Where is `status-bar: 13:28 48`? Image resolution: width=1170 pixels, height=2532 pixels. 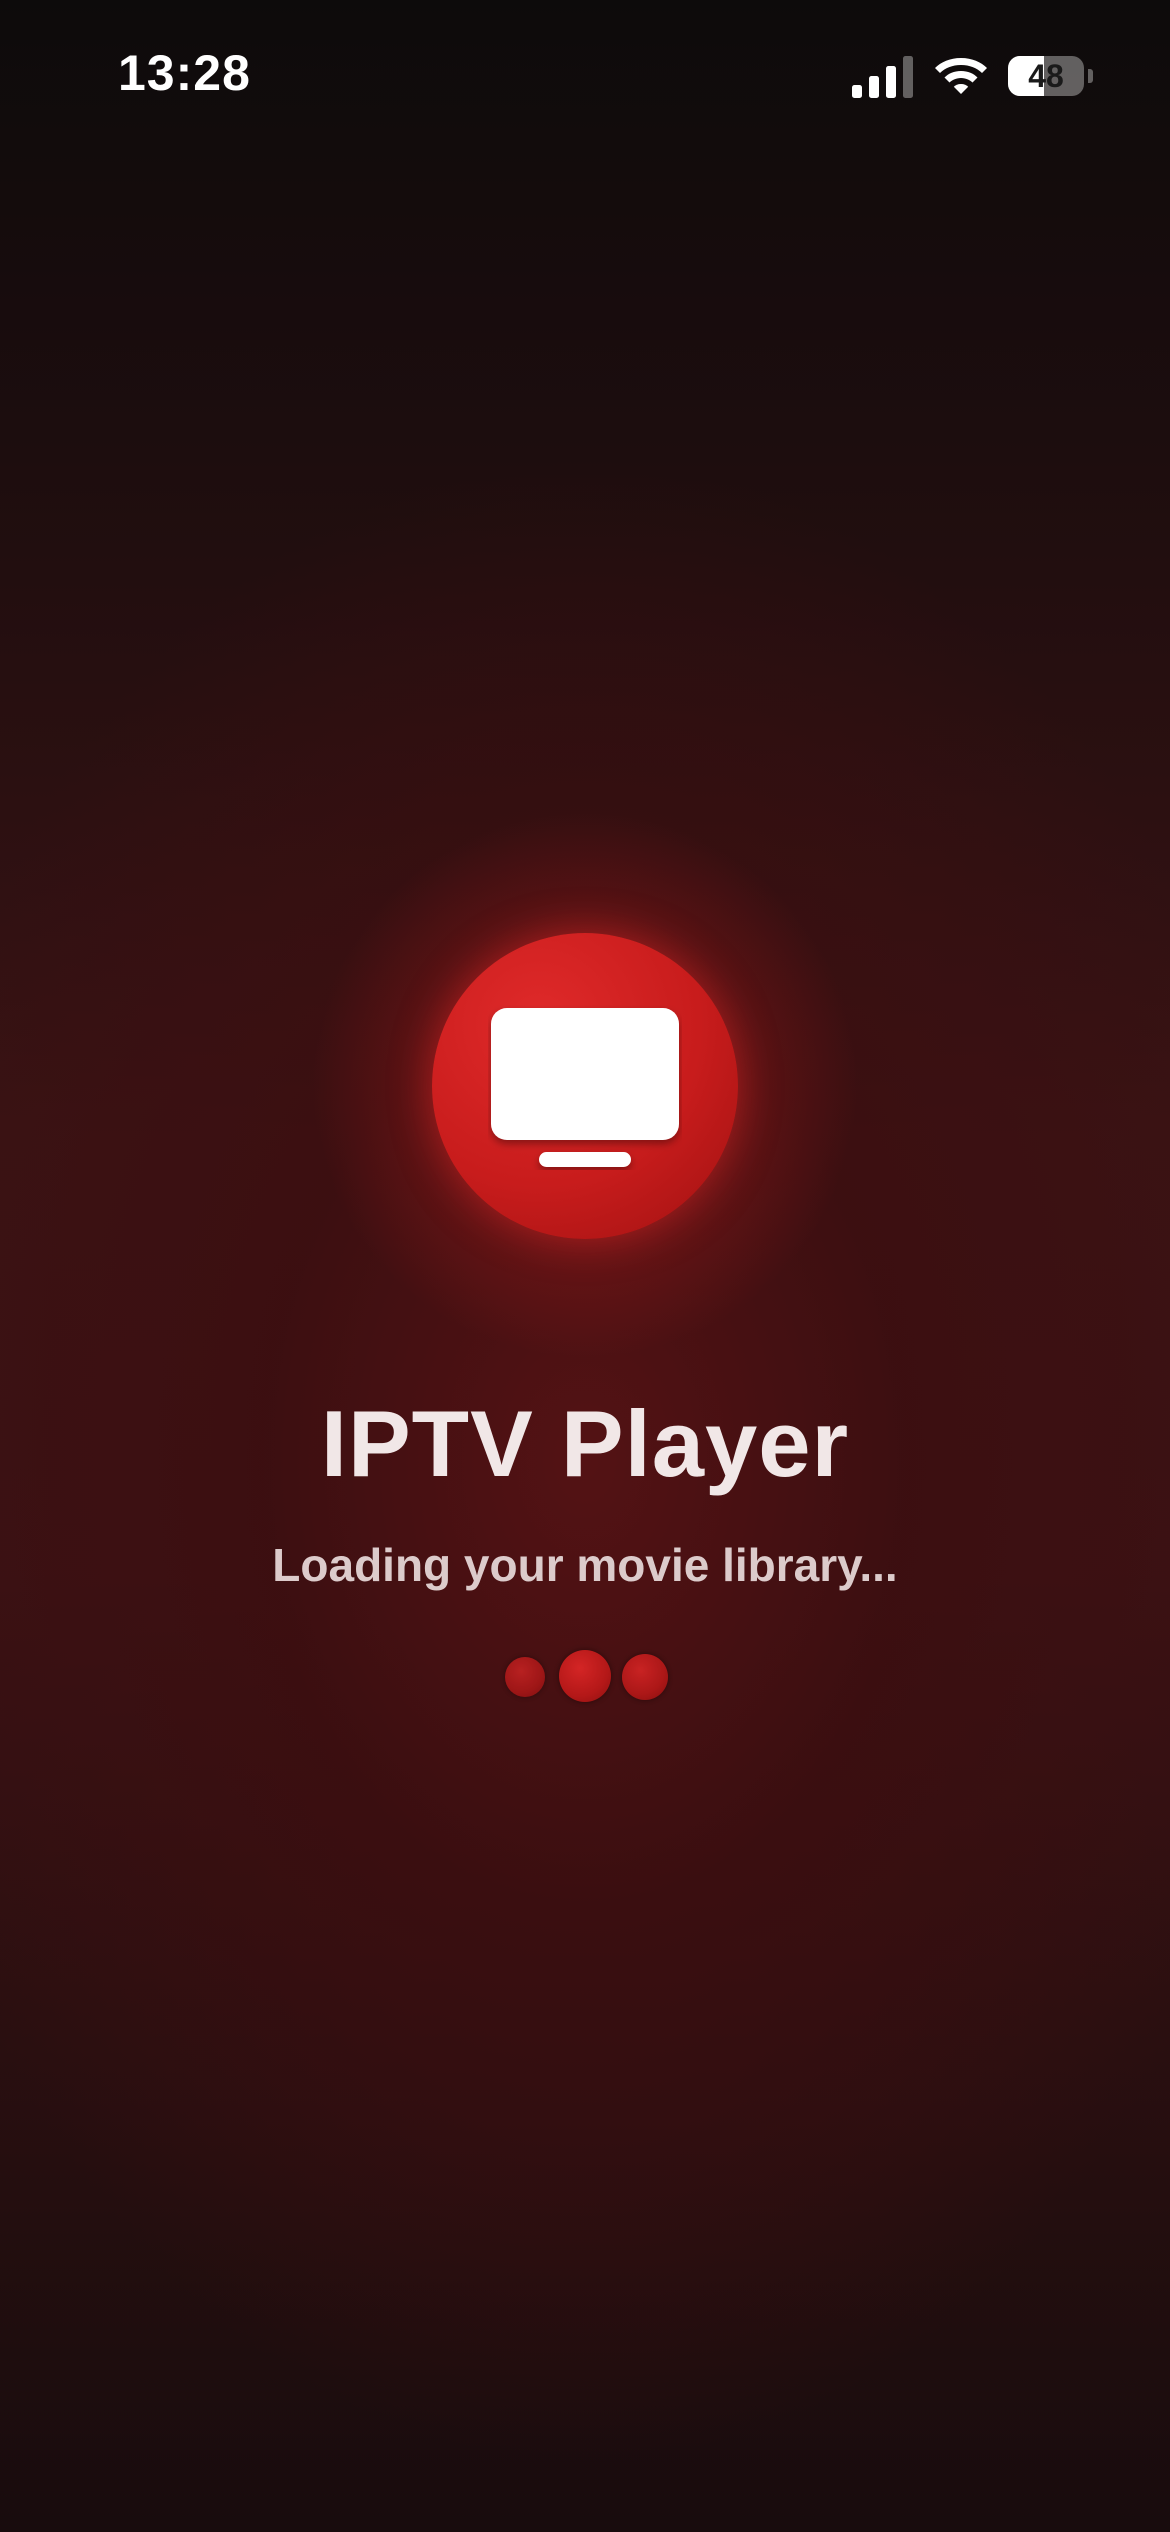
status-bar: 13:28 48 is located at coordinates (585, 75).